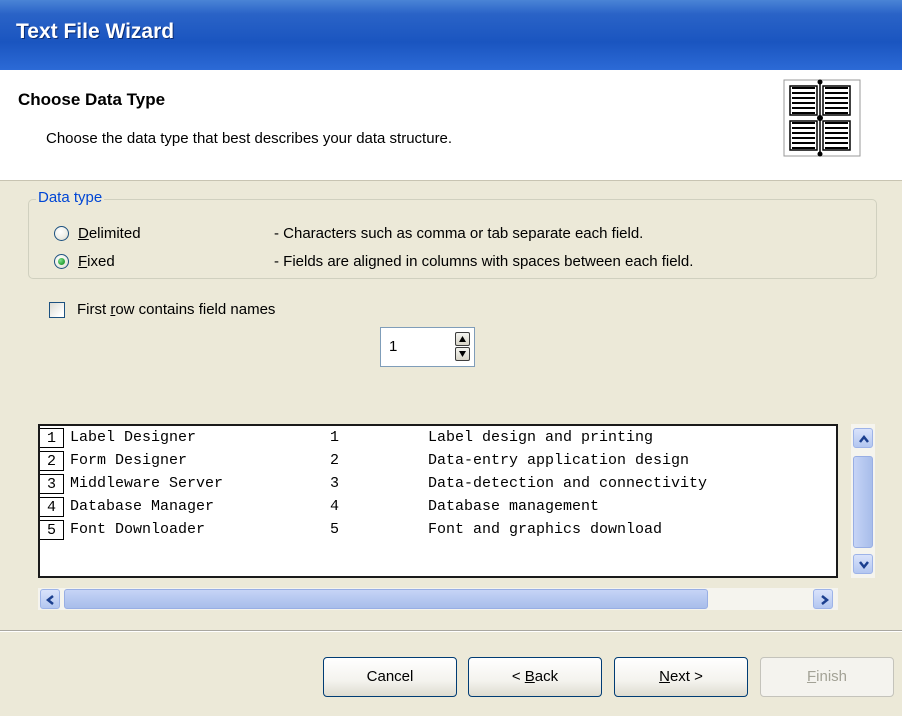 The image size is (902, 716). What do you see at coordinates (535, 677) in the screenshot?
I see `back-button: < Back` at bounding box center [535, 677].